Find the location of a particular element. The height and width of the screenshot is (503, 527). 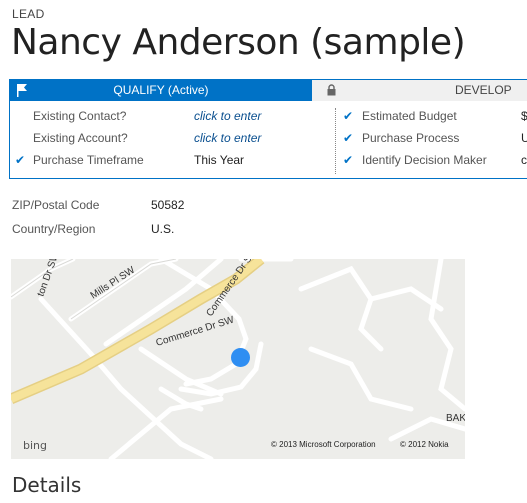

step-label: Purchase Process is located at coordinates (411, 138).